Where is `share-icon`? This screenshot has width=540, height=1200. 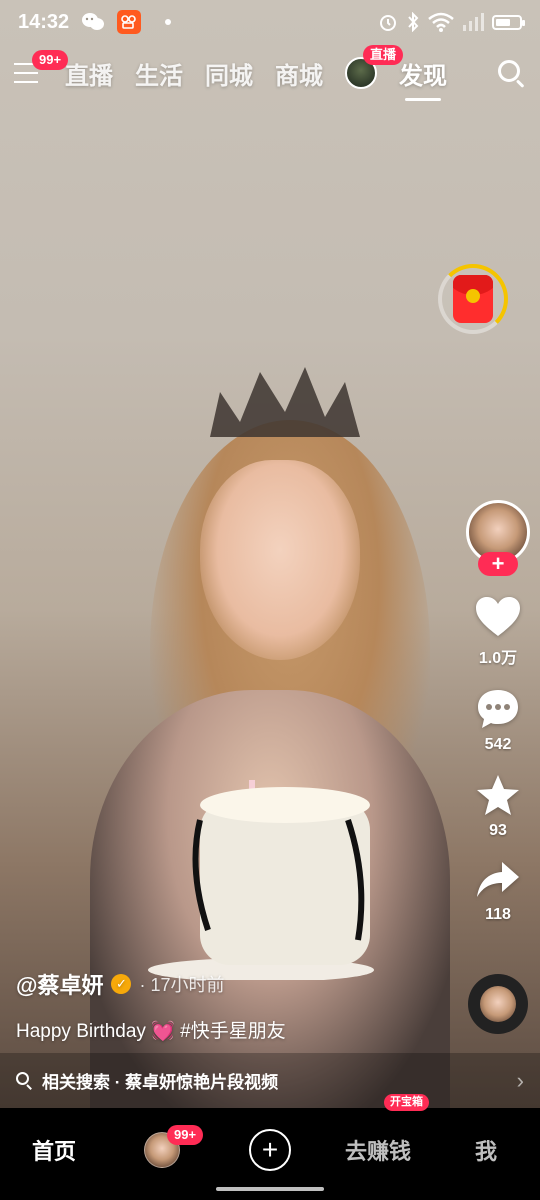
share-icon is located at coordinates (498, 879).